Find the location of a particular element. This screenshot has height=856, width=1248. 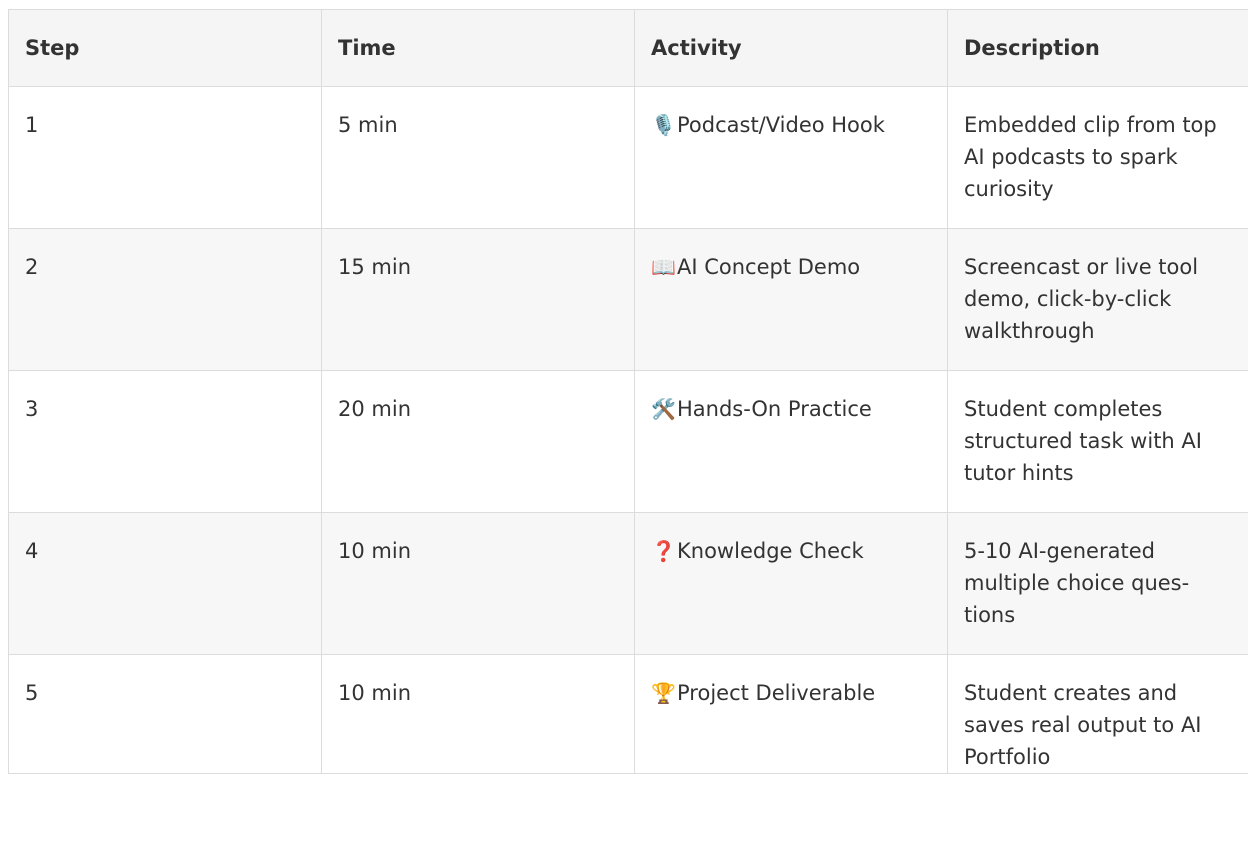

step-cell: 3 is located at coordinates (165, 441).